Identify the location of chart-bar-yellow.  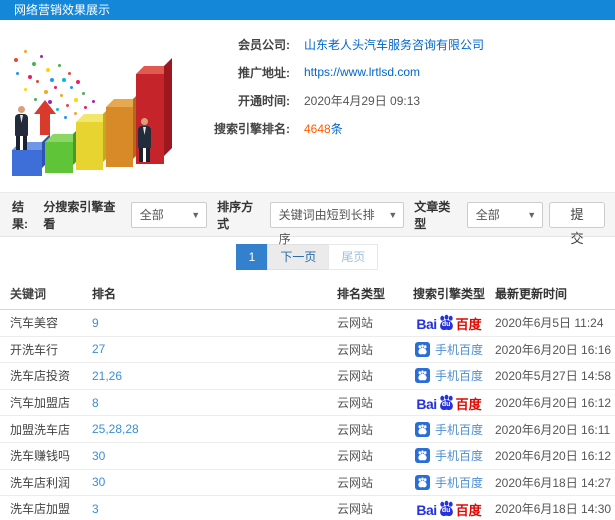
(93, 138).